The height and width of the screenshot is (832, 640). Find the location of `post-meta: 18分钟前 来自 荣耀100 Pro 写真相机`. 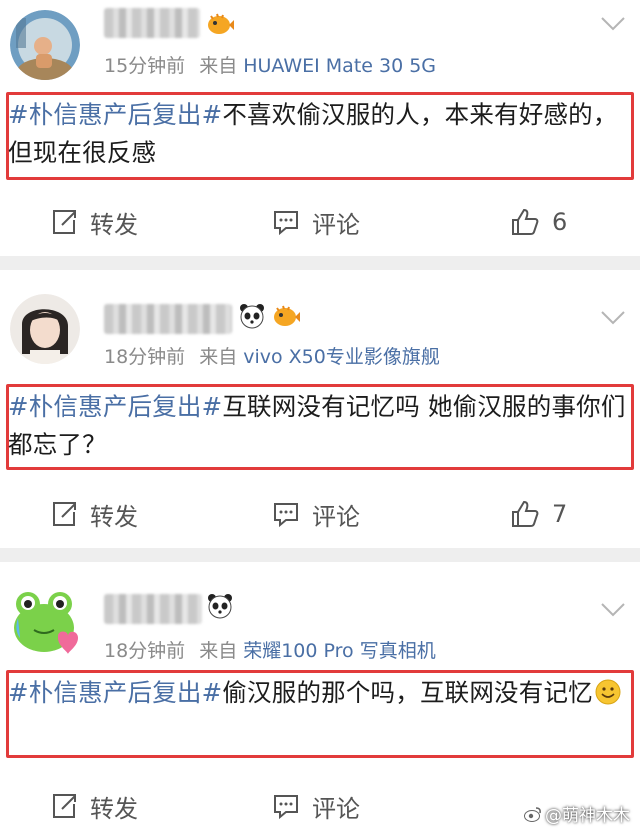

post-meta: 18分钟前 来自 荣耀100 Pro 写真相机 is located at coordinates (270, 649).